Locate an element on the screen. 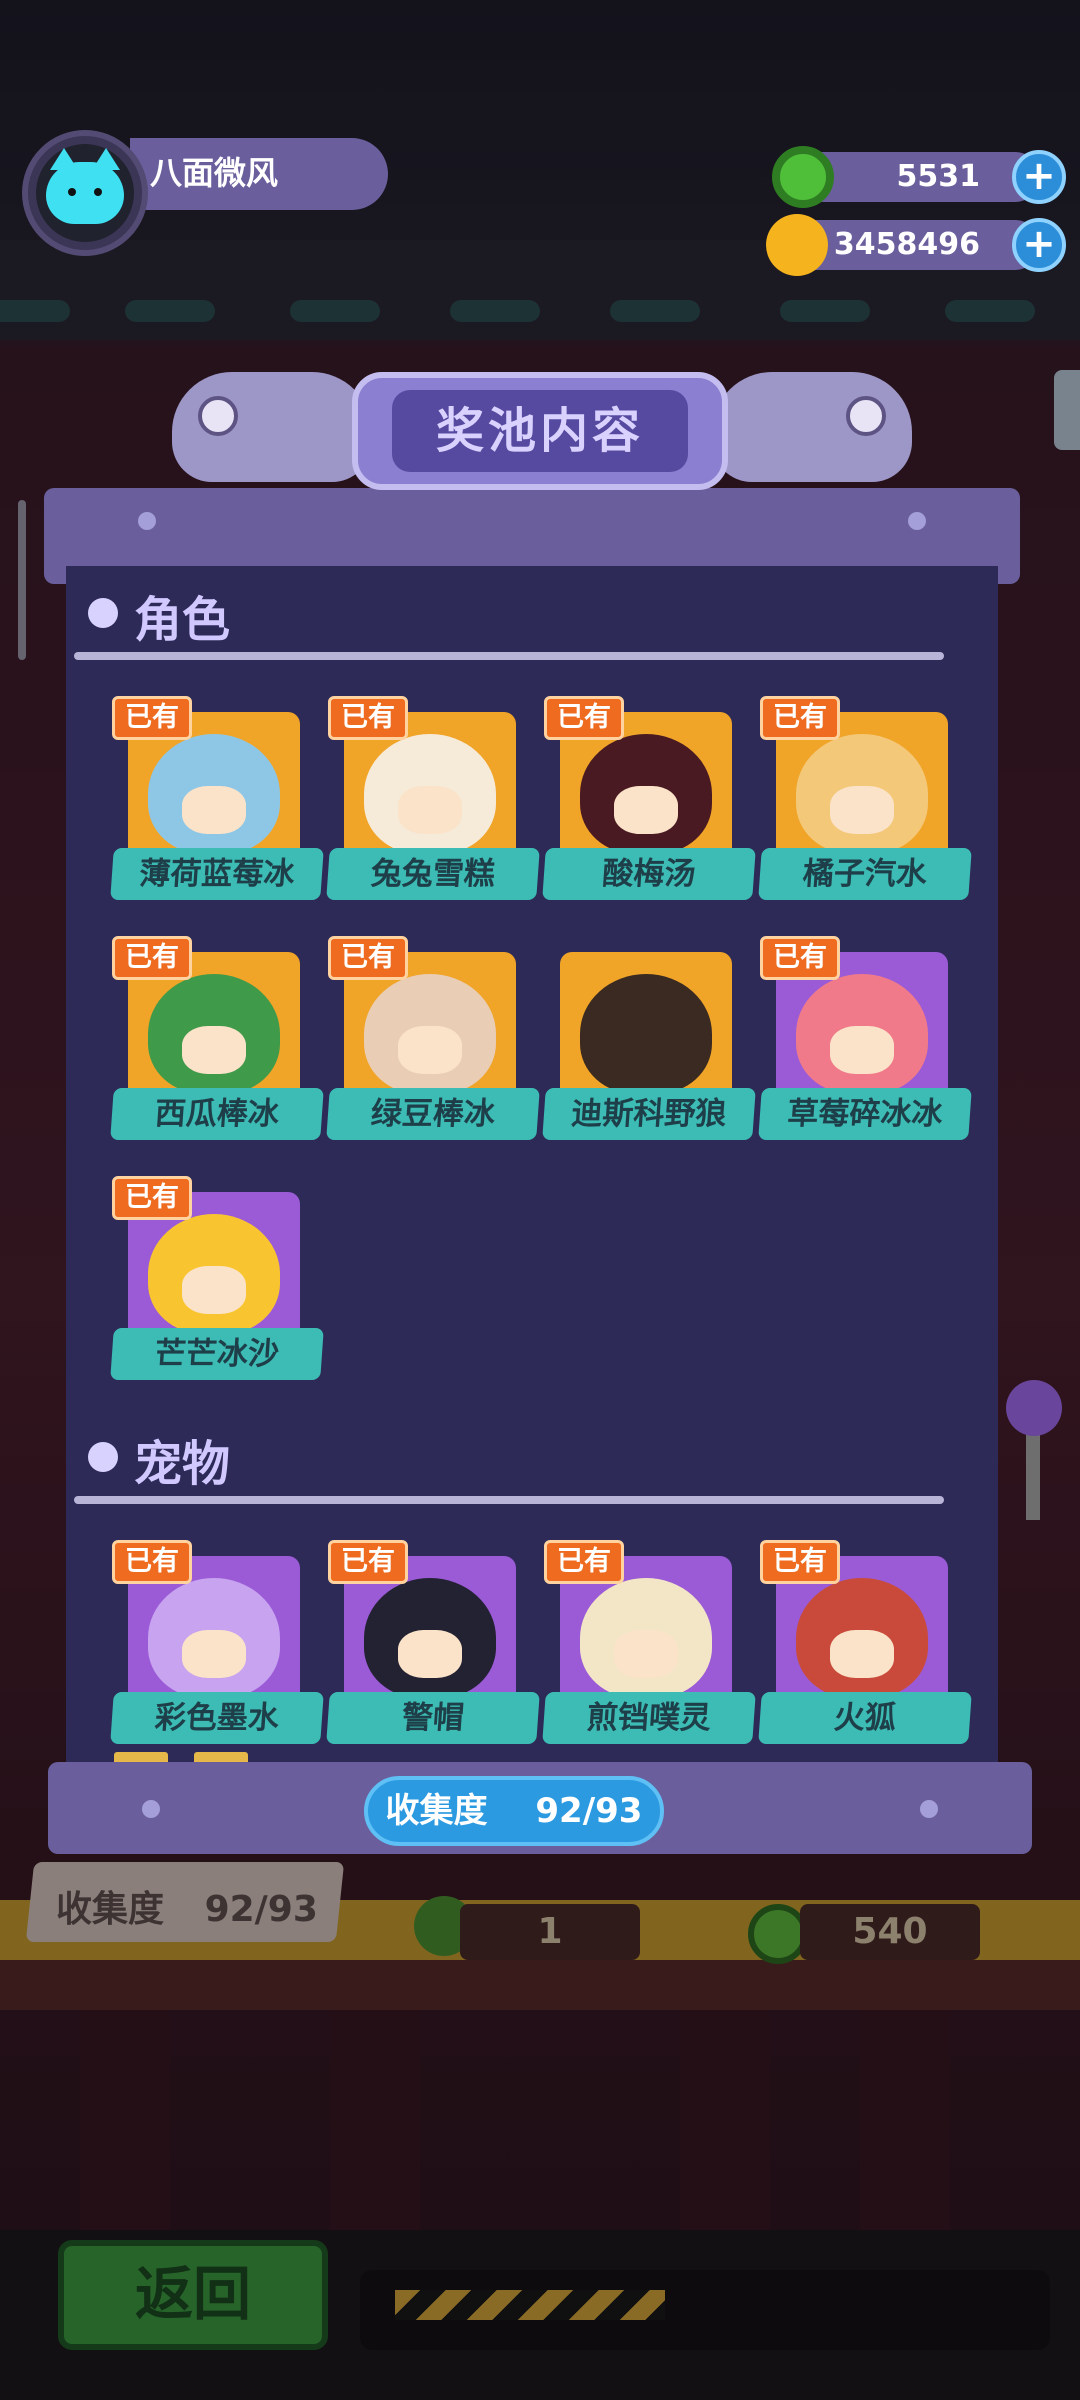 The width and height of the screenshot is (1080, 2400). green-donut-coin-icon is located at coordinates (803, 177).